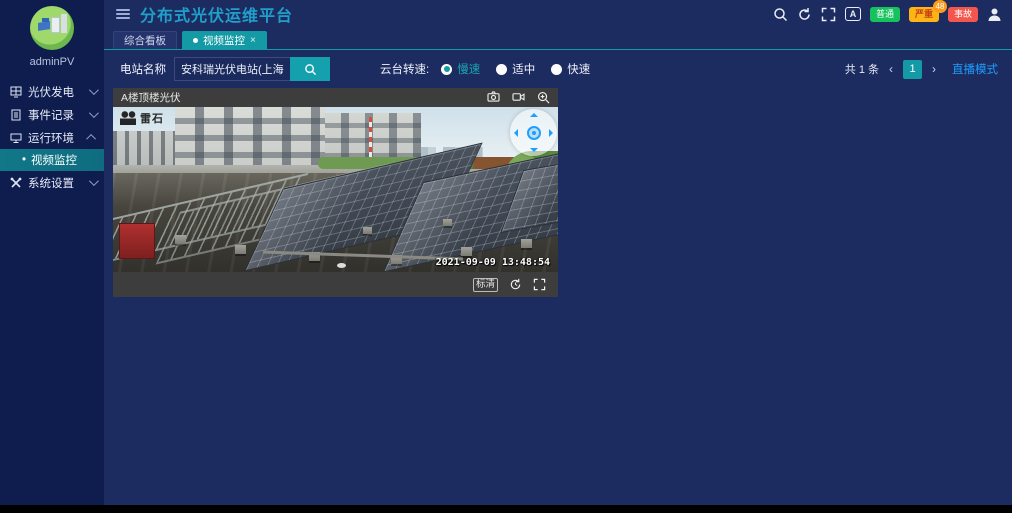  What do you see at coordinates (370, 138) in the screenshot?
I see `crane` at bounding box center [370, 138].